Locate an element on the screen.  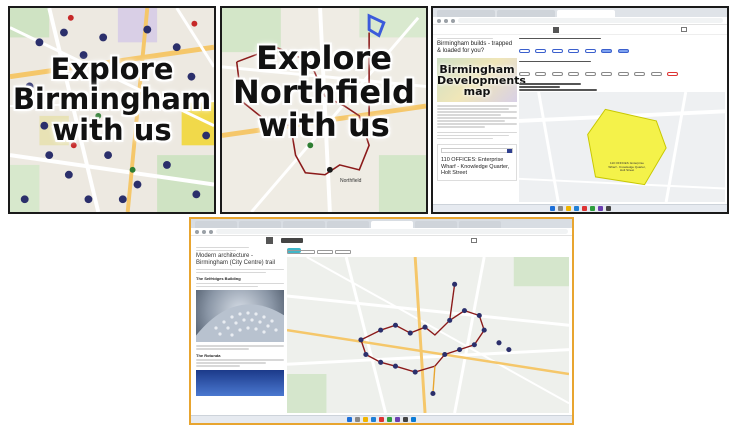
developments-thumbnail: Birmingham Developments map is located at coordinates (481, 80).